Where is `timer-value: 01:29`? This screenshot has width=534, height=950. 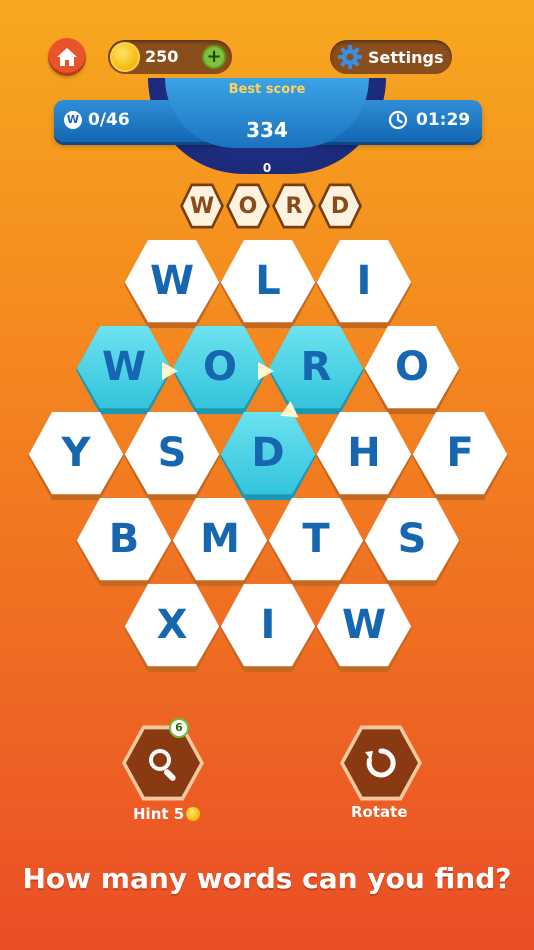
timer-value: 01:29 is located at coordinates (443, 120).